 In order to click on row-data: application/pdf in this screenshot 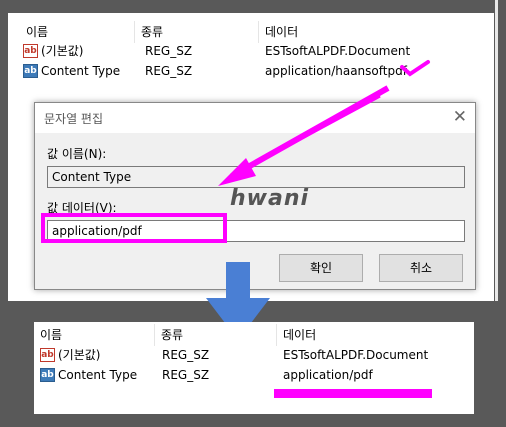, I will do `click(328, 375)`.